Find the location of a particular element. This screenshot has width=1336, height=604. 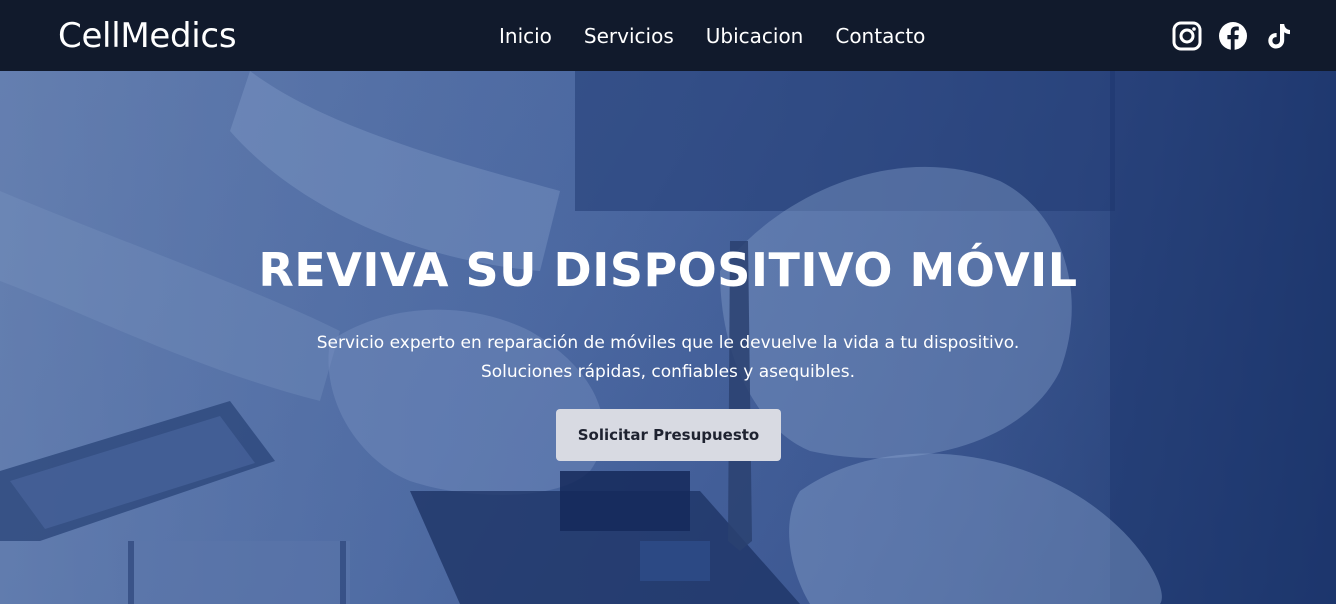

main-nav: Inicio Servicios Ubicacion Contacto is located at coordinates (728, 35).